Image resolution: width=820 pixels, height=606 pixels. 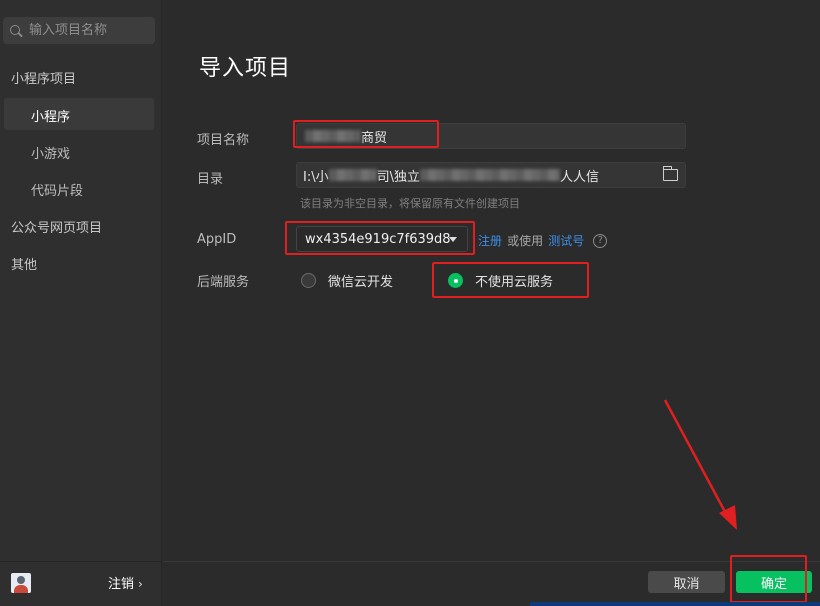 What do you see at coordinates (50, 152) in the screenshot?
I see `nav-item-minigame: 小游戏` at bounding box center [50, 152].